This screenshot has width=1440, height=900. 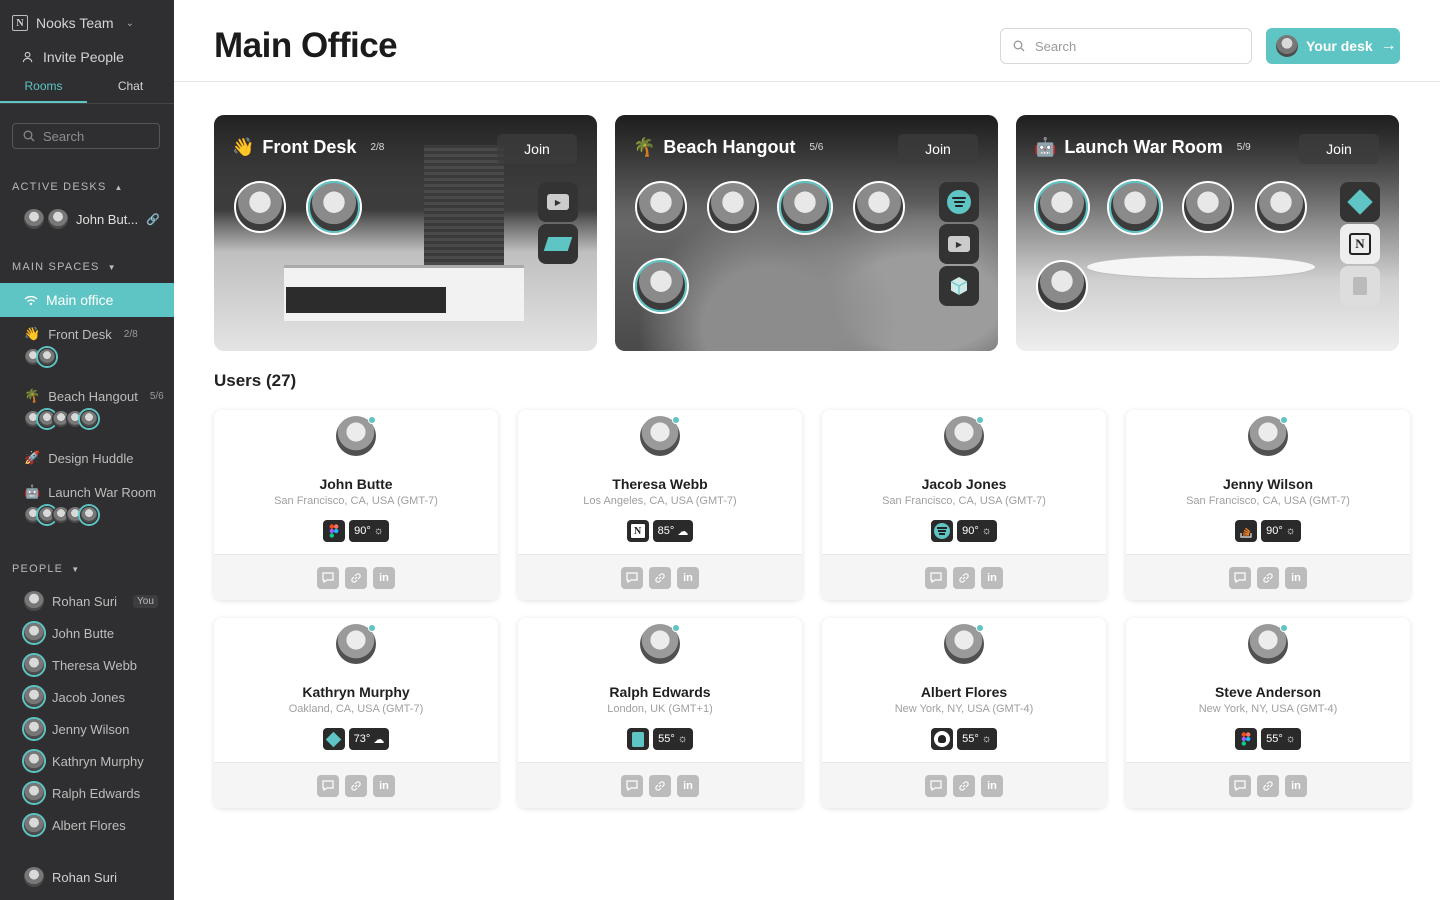 What do you see at coordinates (959, 286) in the screenshot?
I see `cube-app-button` at bounding box center [959, 286].